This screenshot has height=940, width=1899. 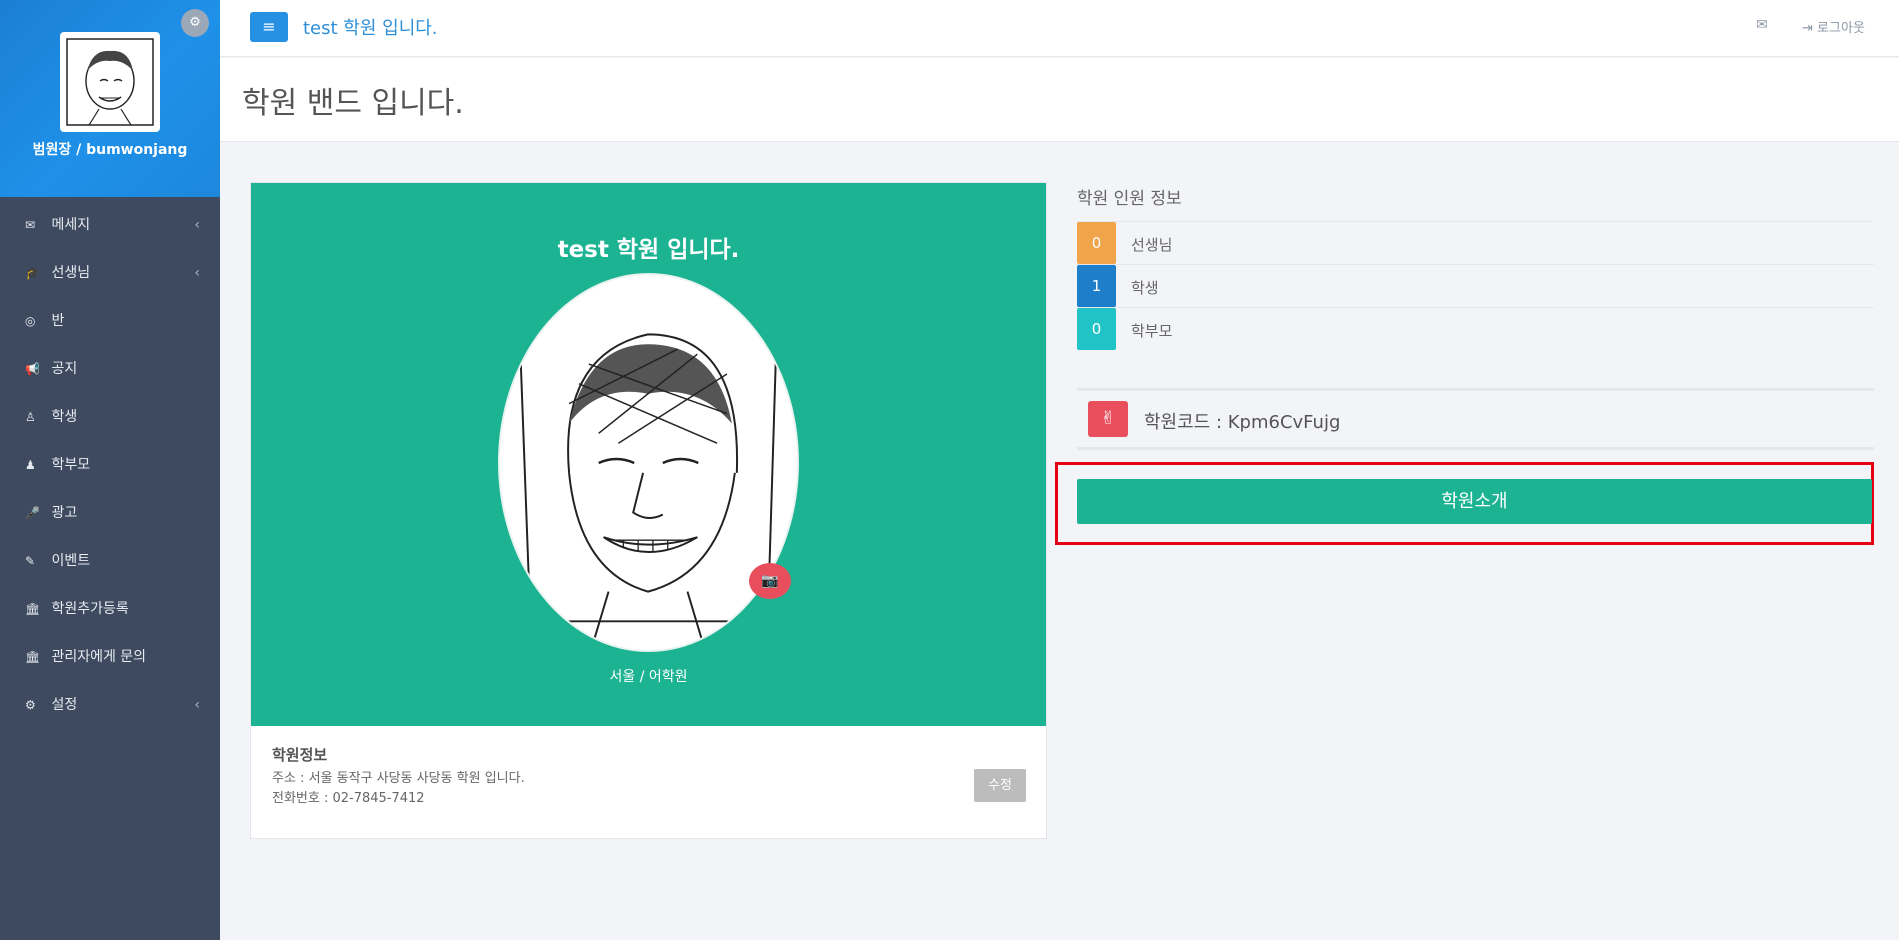 What do you see at coordinates (370, 27) in the screenshot?
I see `navbar-title: test 학원 입니다.` at bounding box center [370, 27].